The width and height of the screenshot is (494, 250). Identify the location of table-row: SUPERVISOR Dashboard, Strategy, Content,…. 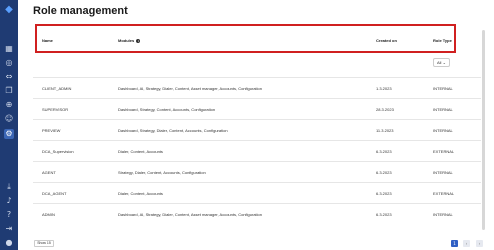
(257, 109).